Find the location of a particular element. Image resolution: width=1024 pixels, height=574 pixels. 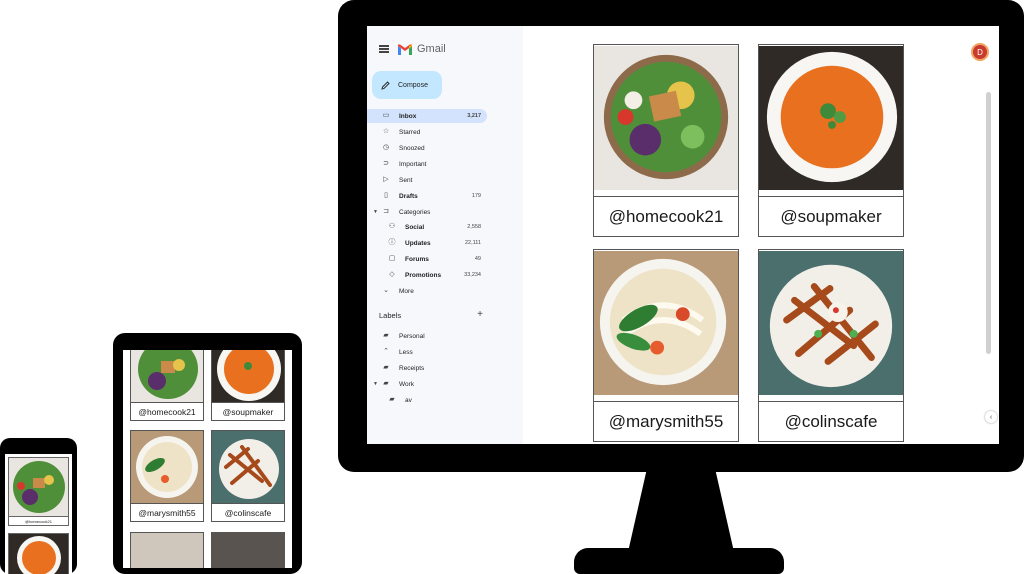

info-icon: ⓘ is located at coordinates (392, 242).